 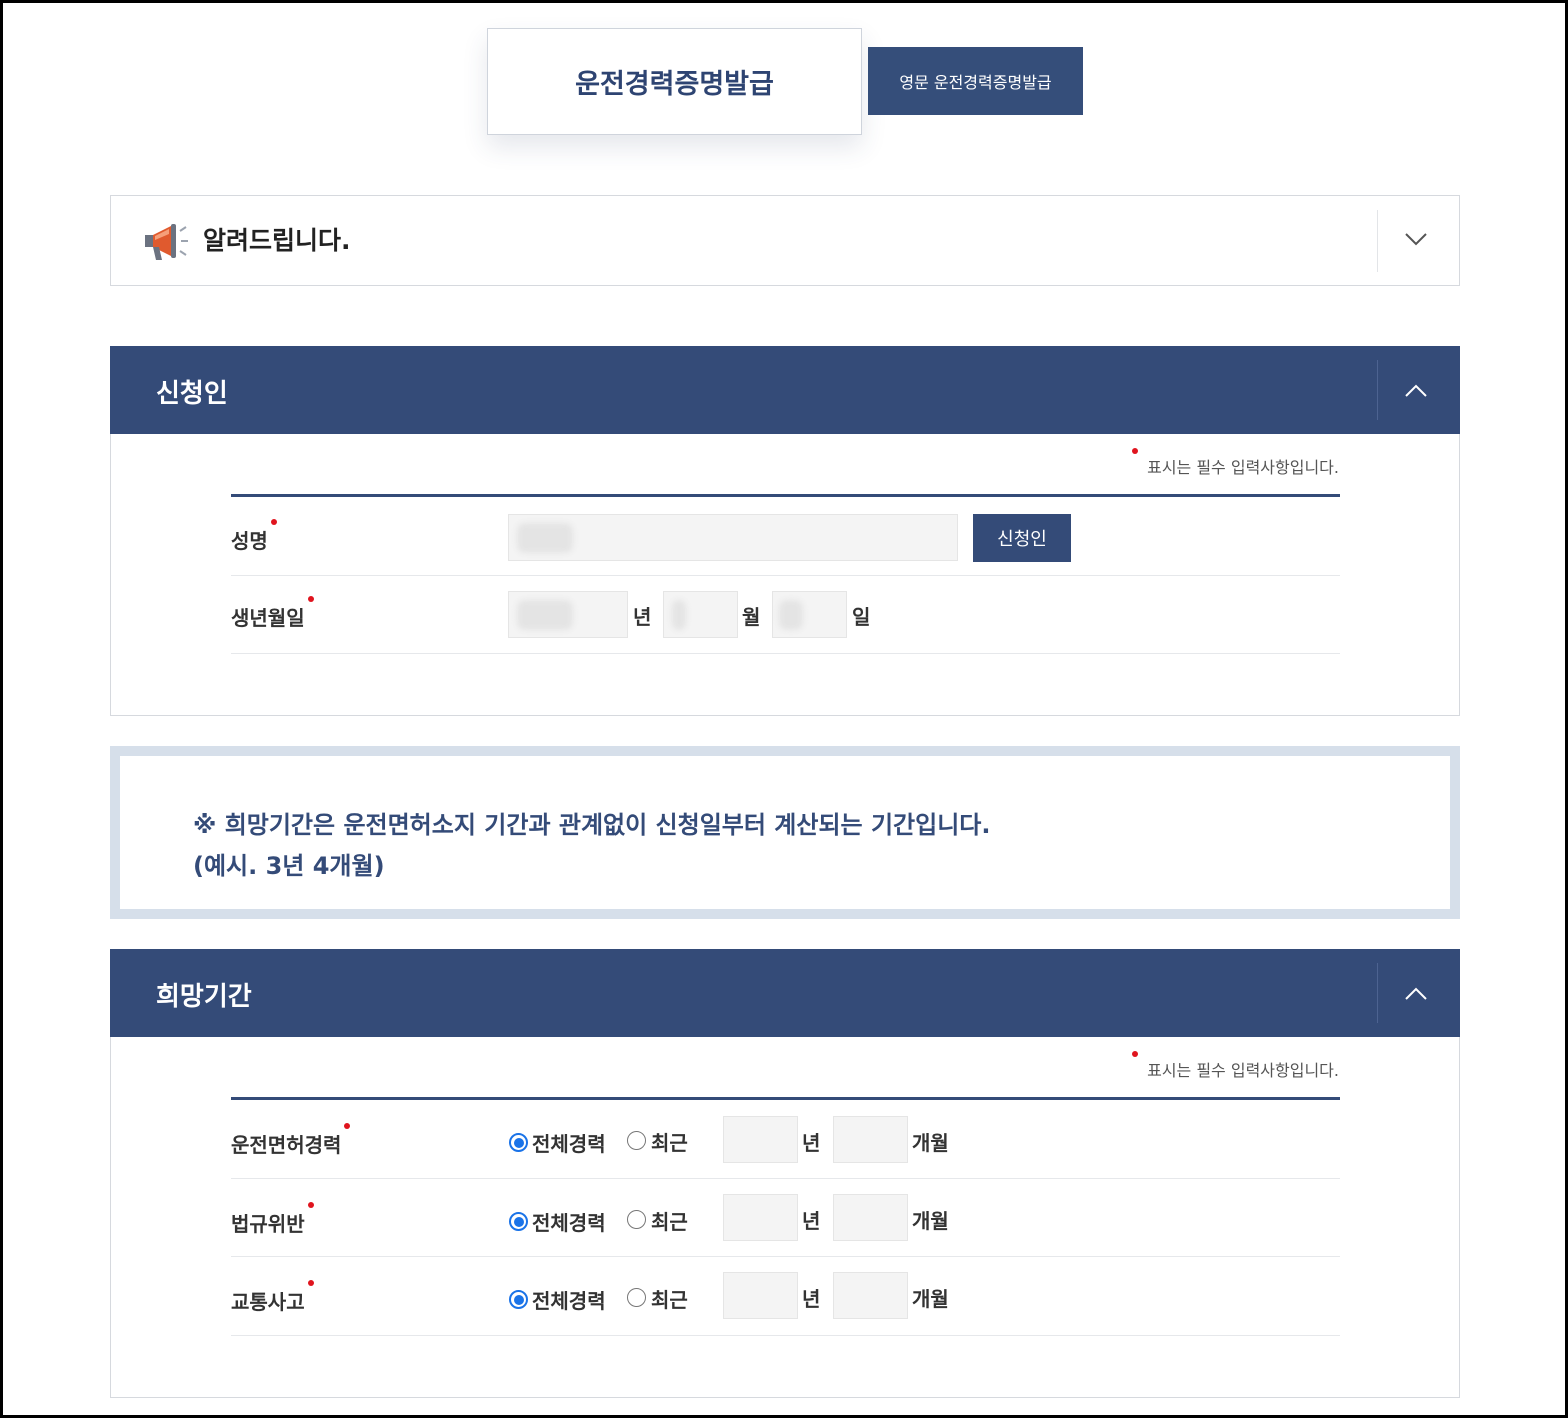 What do you see at coordinates (1022, 538) in the screenshot?
I see `applicant-button: 신청인` at bounding box center [1022, 538].